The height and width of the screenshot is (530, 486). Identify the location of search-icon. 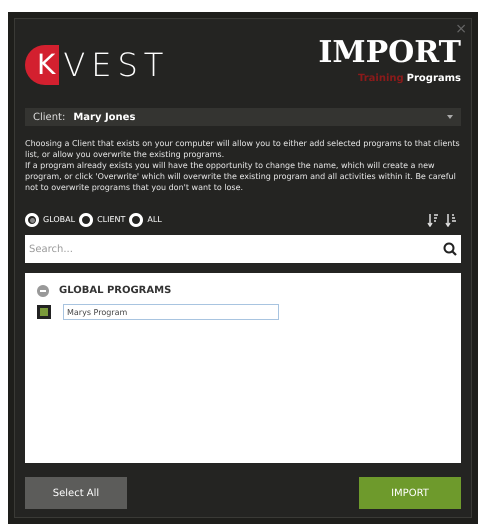
(450, 249).